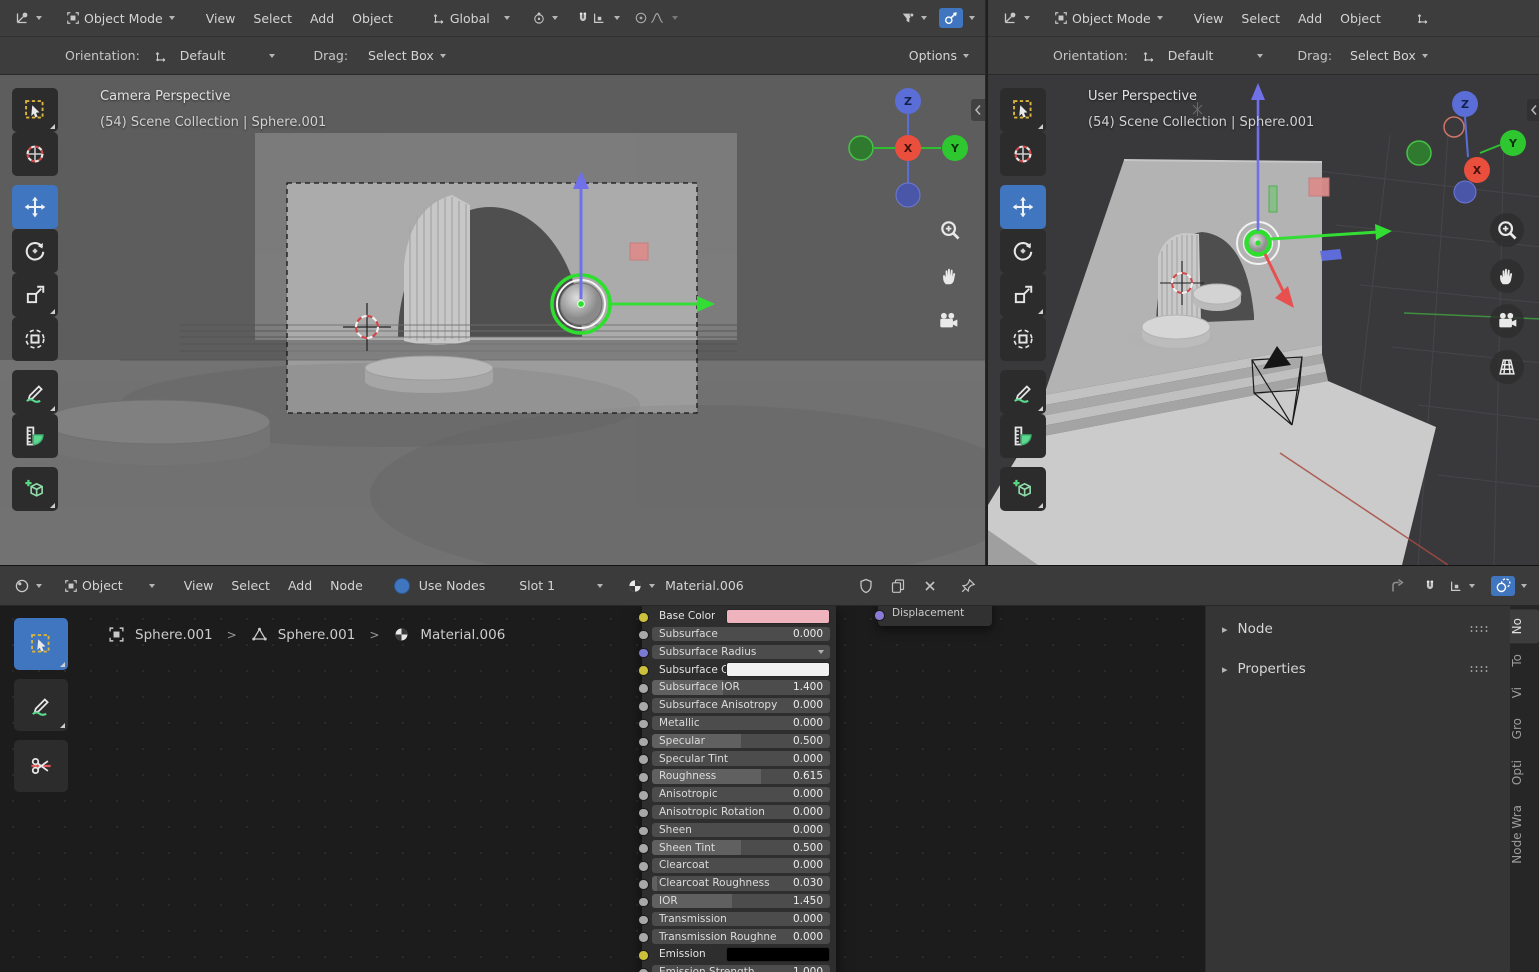  I want to click on use-nodes-toggle: Use Nodes, so click(439, 585).